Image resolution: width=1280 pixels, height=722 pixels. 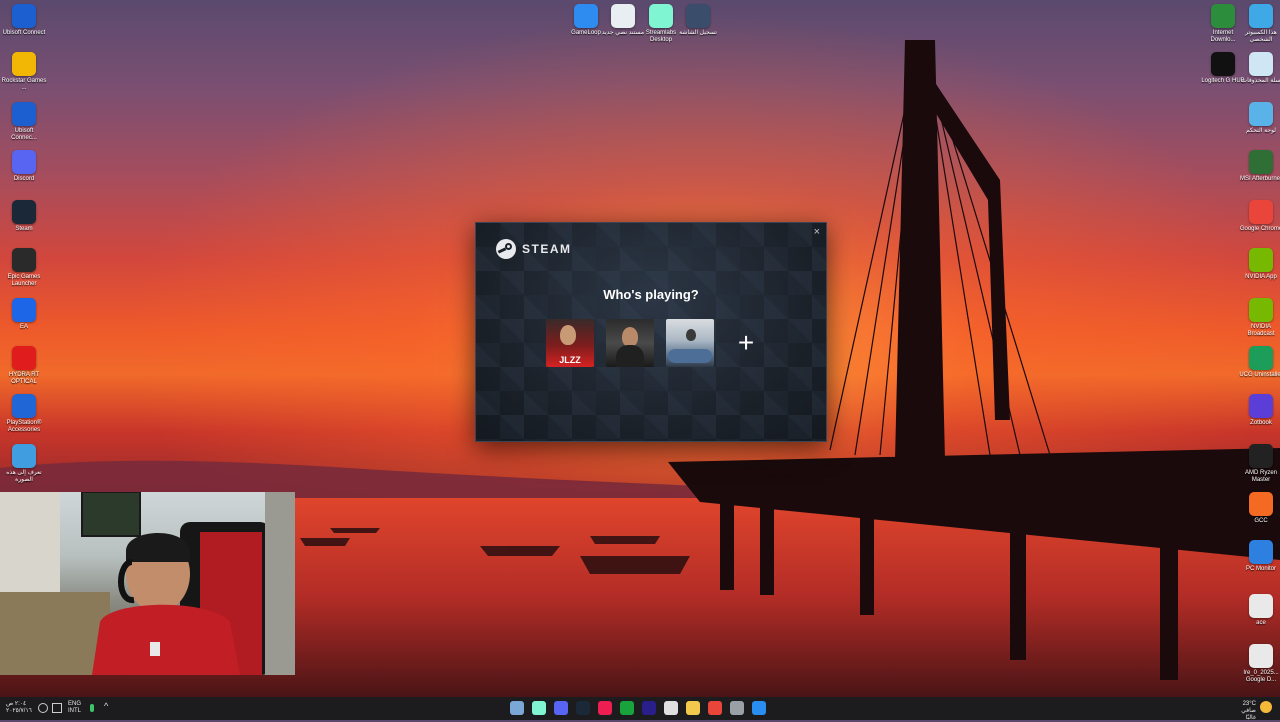 I want to click on desktop-shortcut: سلة المحذوفات, so click(x=1259, y=68).